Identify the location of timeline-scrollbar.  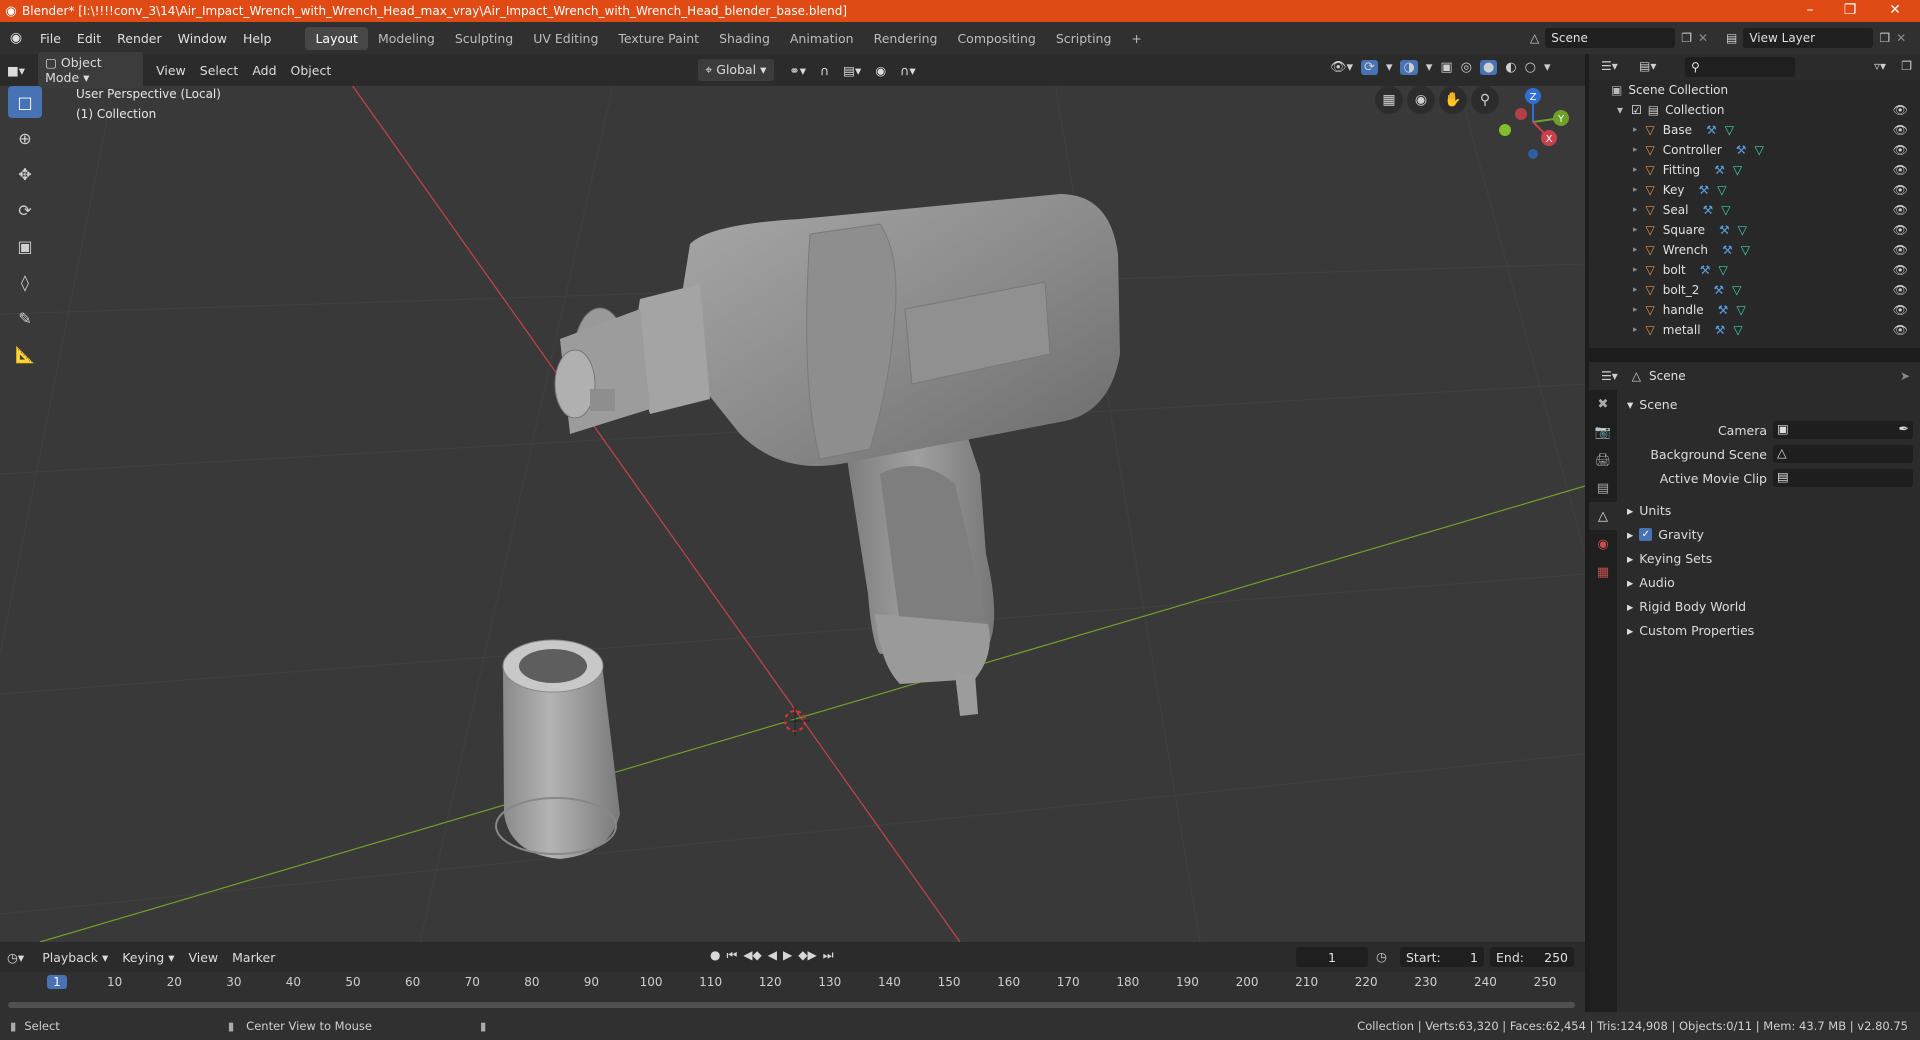
(791, 1005).